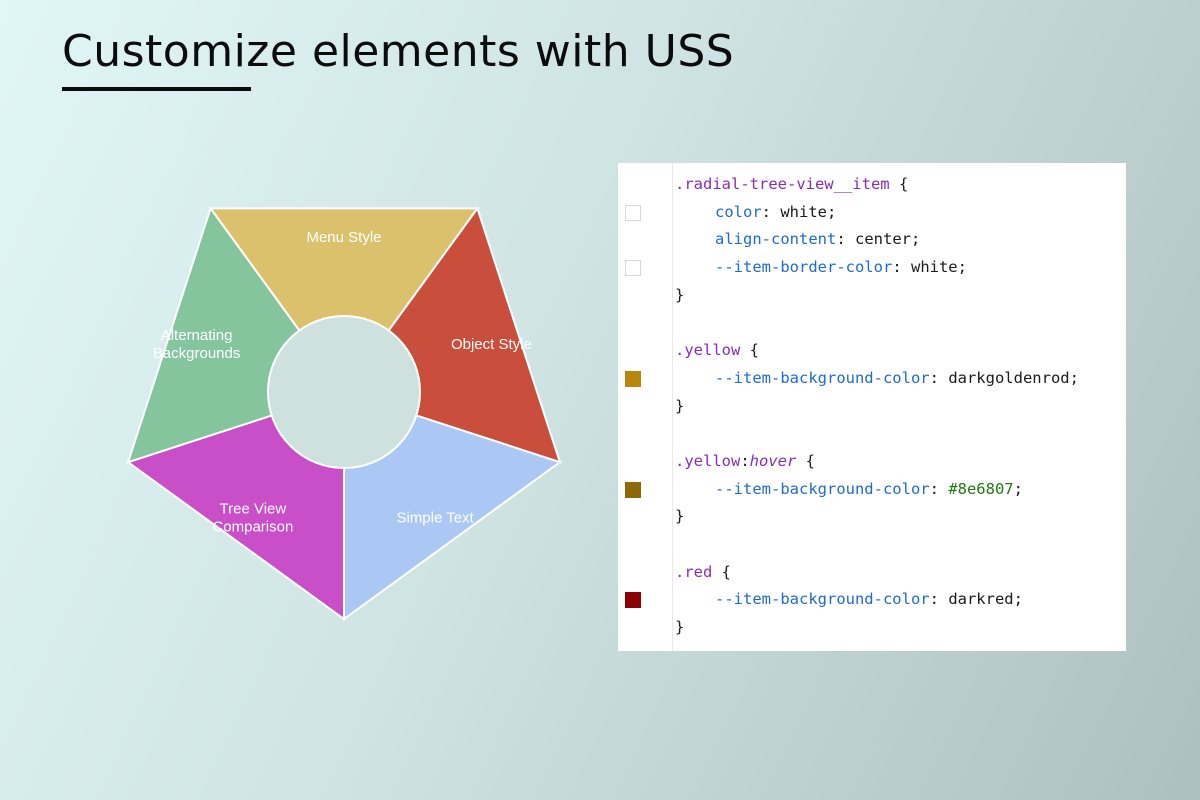  What do you see at coordinates (782, 184) in the screenshot?
I see `css-selector: .radial-tree-view__item` at bounding box center [782, 184].